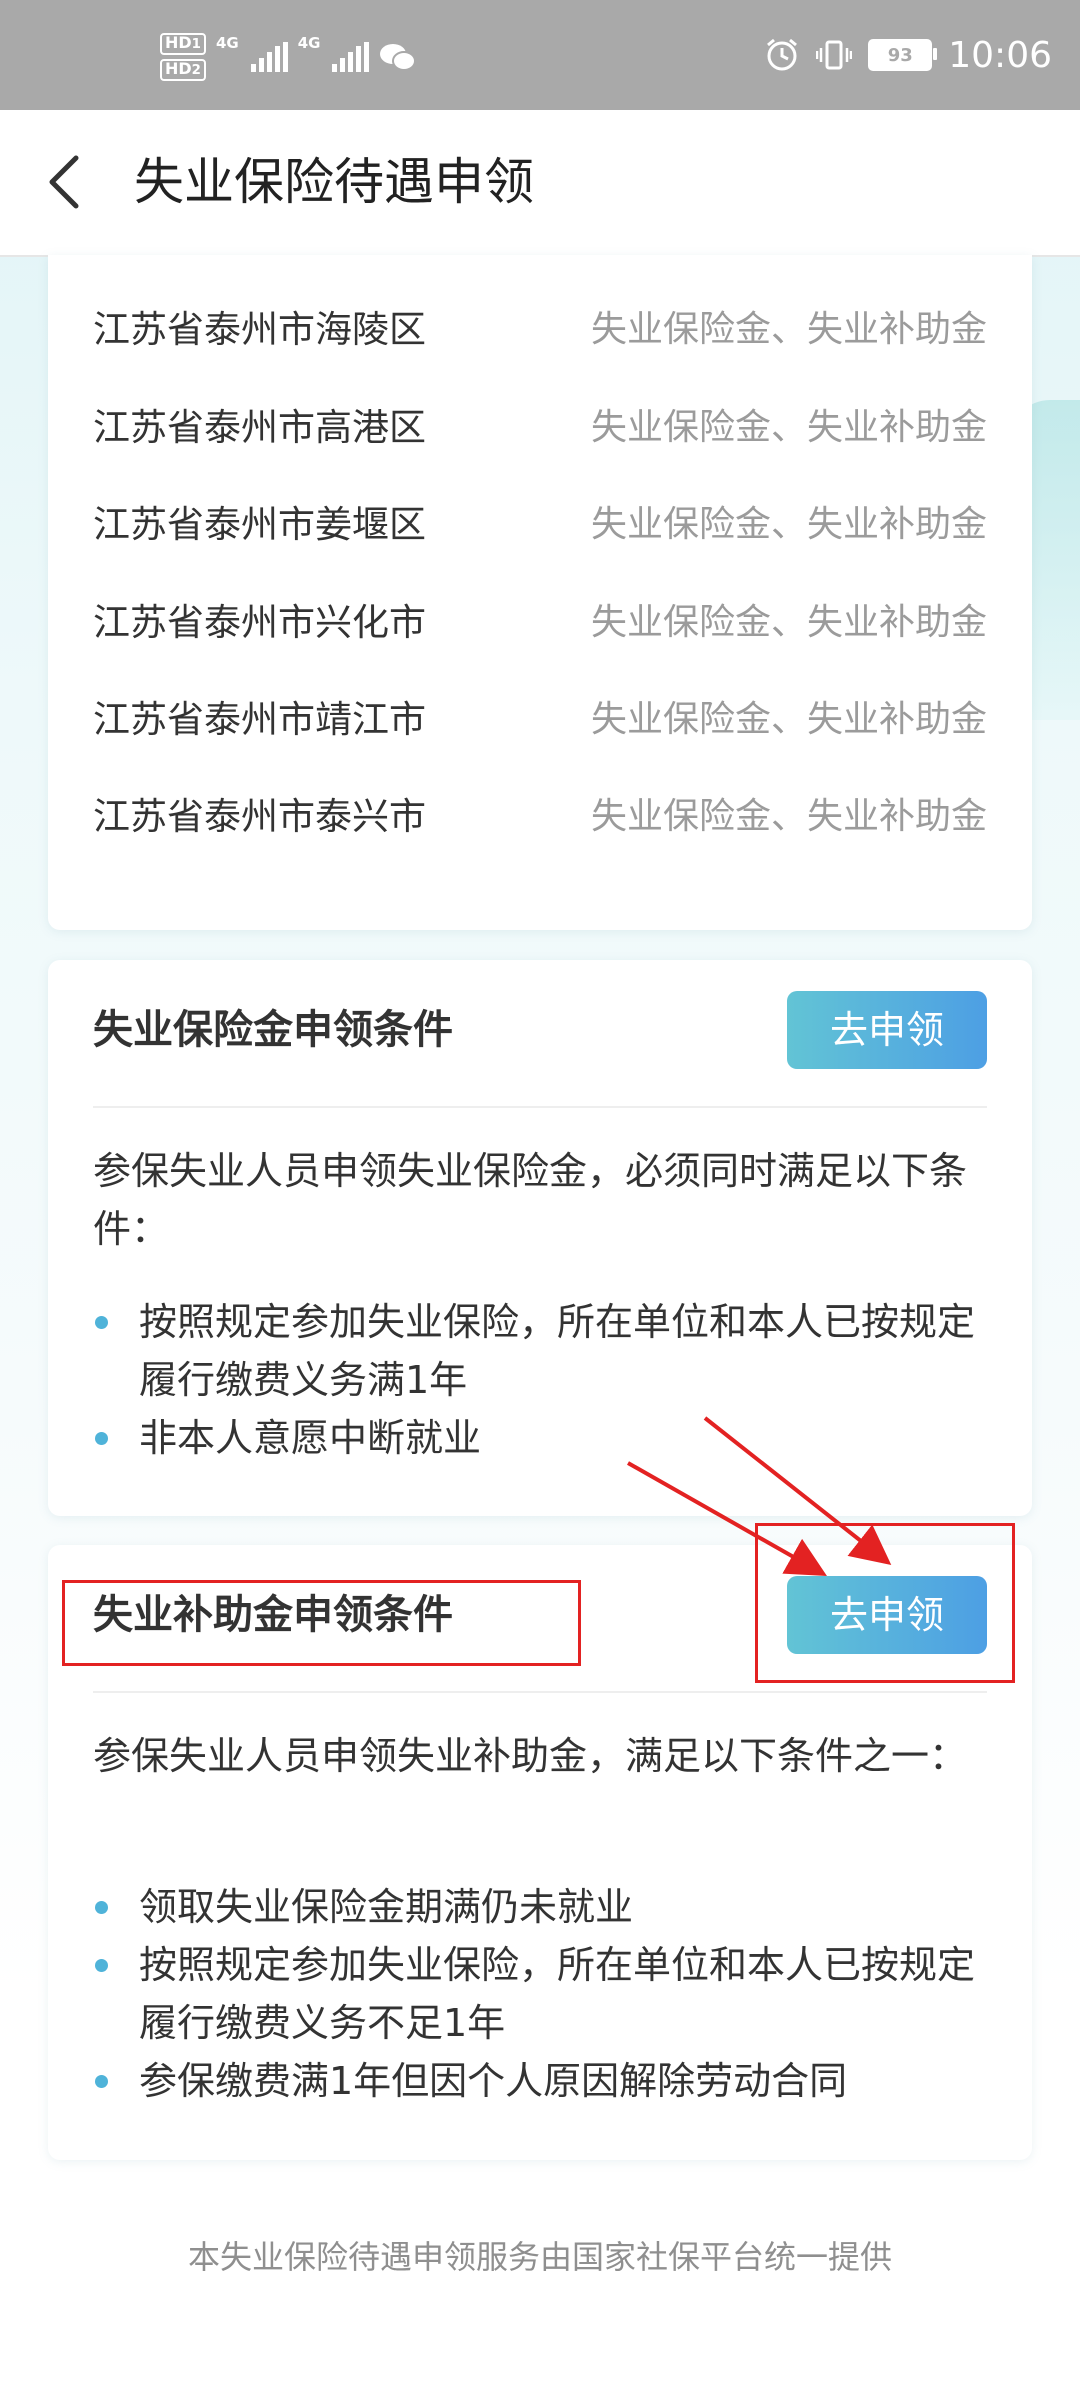 This screenshot has height=2400, width=1080. Describe the element at coordinates (398, 57) in the screenshot. I see `wechat-icon` at that location.